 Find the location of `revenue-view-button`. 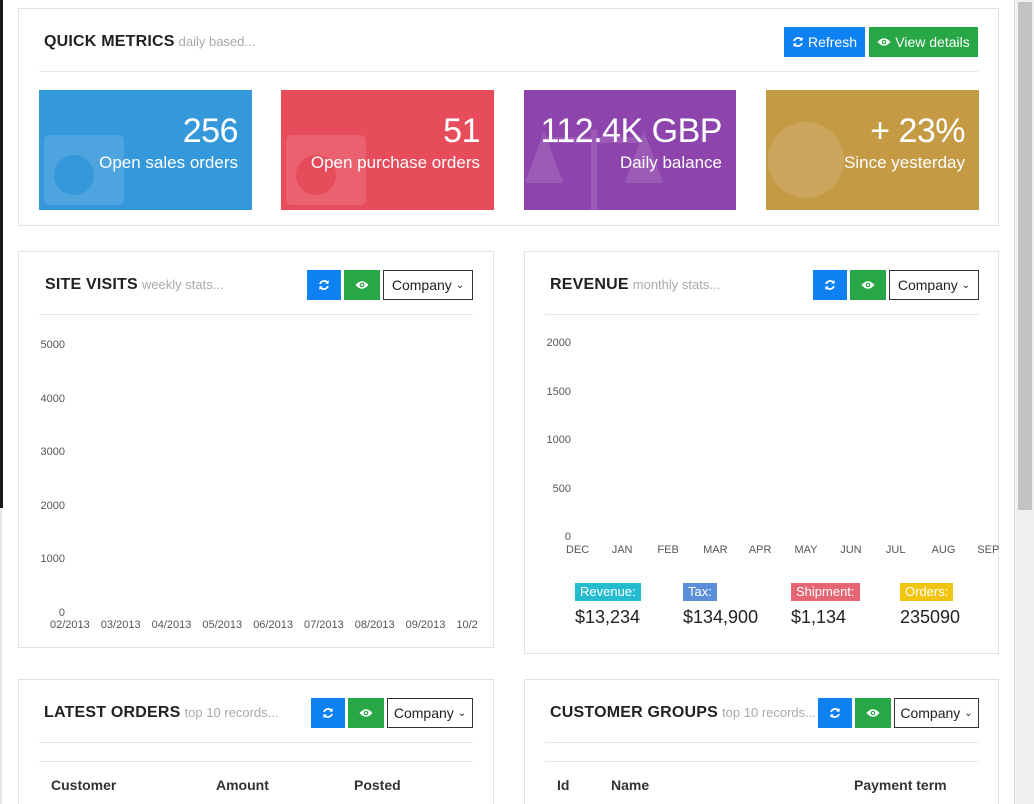

revenue-view-button is located at coordinates (868, 285).